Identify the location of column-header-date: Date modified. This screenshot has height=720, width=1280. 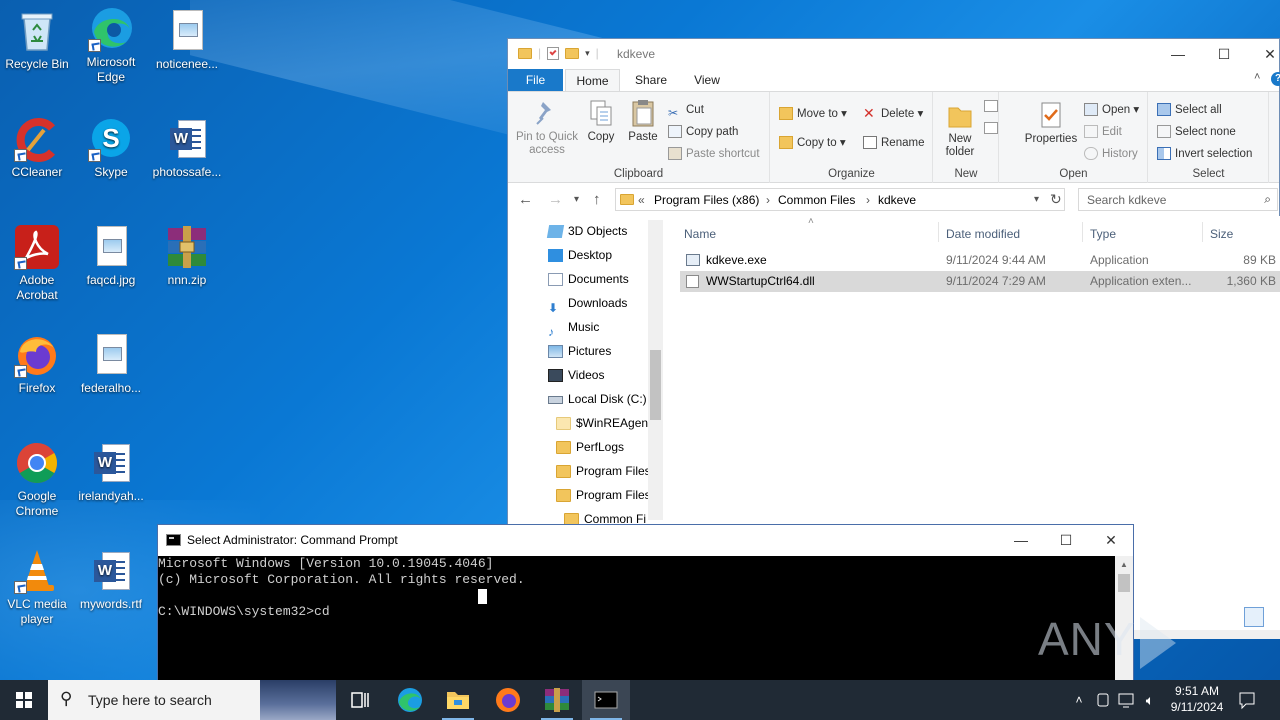
(983, 234).